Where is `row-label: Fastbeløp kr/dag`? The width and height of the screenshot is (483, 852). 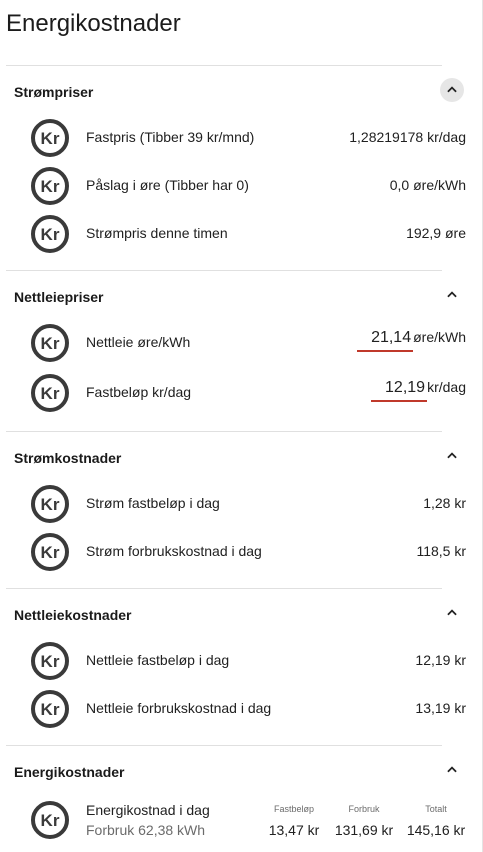 row-label: Fastbeløp kr/dag is located at coordinates (139, 392).